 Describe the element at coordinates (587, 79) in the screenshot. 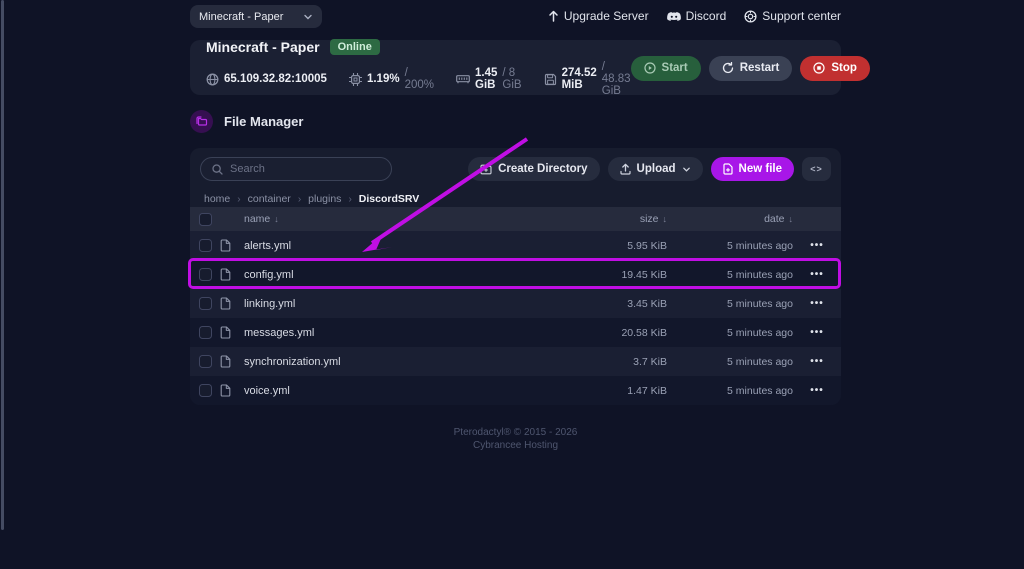

I see `disk-stat: 274.52 MiB / 48.83 GiB` at that location.